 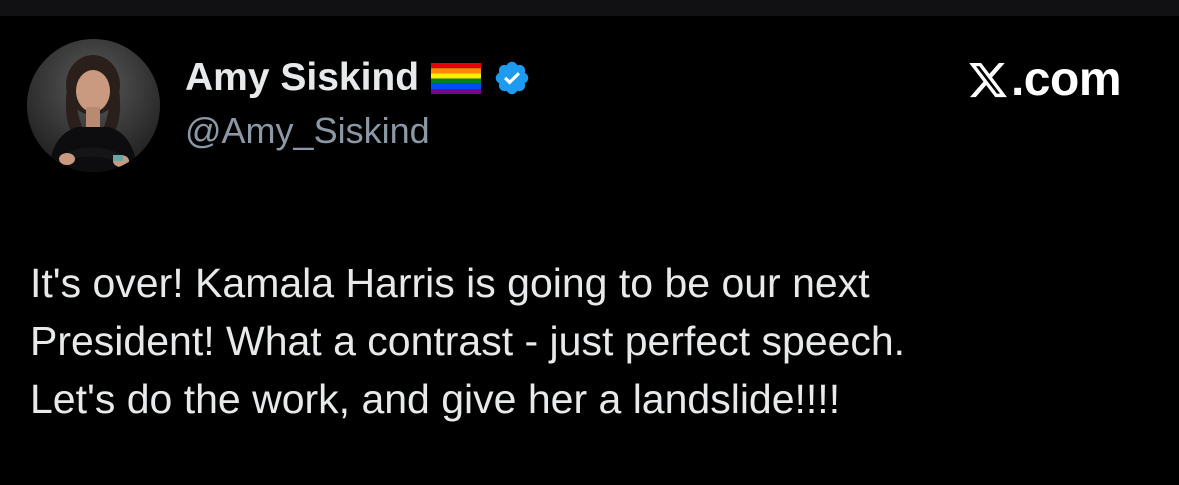 I want to click on avatar, so click(x=93, y=105).